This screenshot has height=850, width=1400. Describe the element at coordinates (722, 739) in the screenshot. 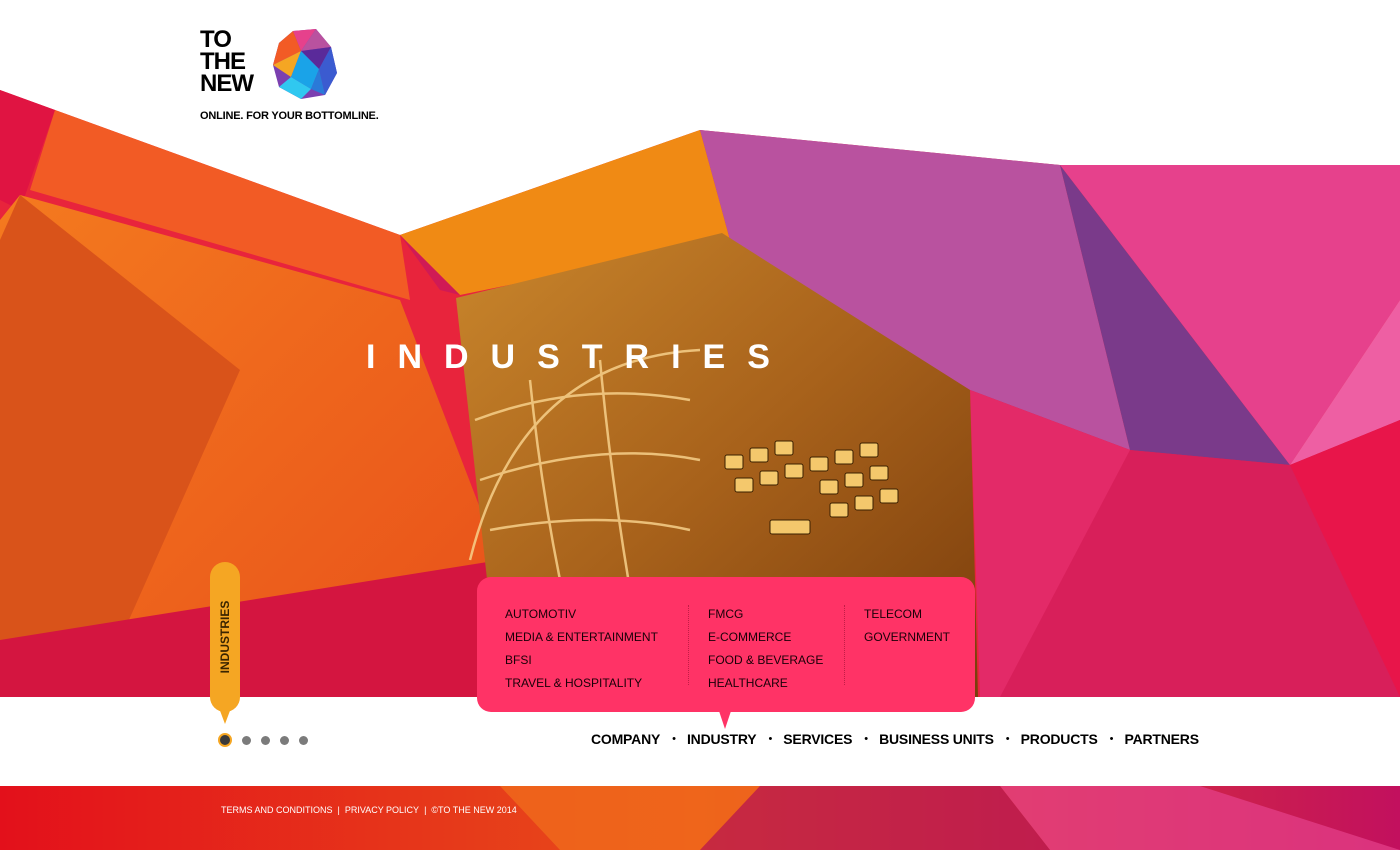

I see `nav-industry: INDUSTRY` at that location.